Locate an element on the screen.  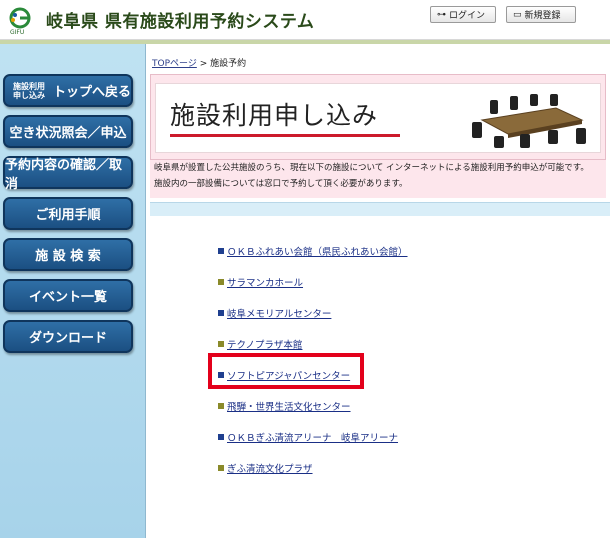
sidebar-item-top: 施設利用 申し込み トップへ戻る is located at coordinates (68, 90).